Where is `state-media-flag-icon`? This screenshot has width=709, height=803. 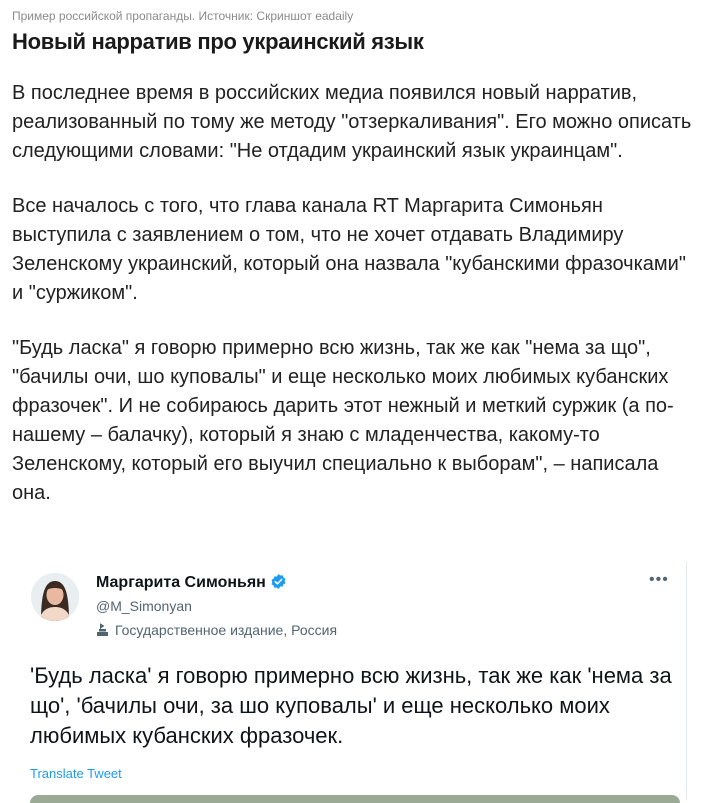 state-media-flag-icon is located at coordinates (102, 631).